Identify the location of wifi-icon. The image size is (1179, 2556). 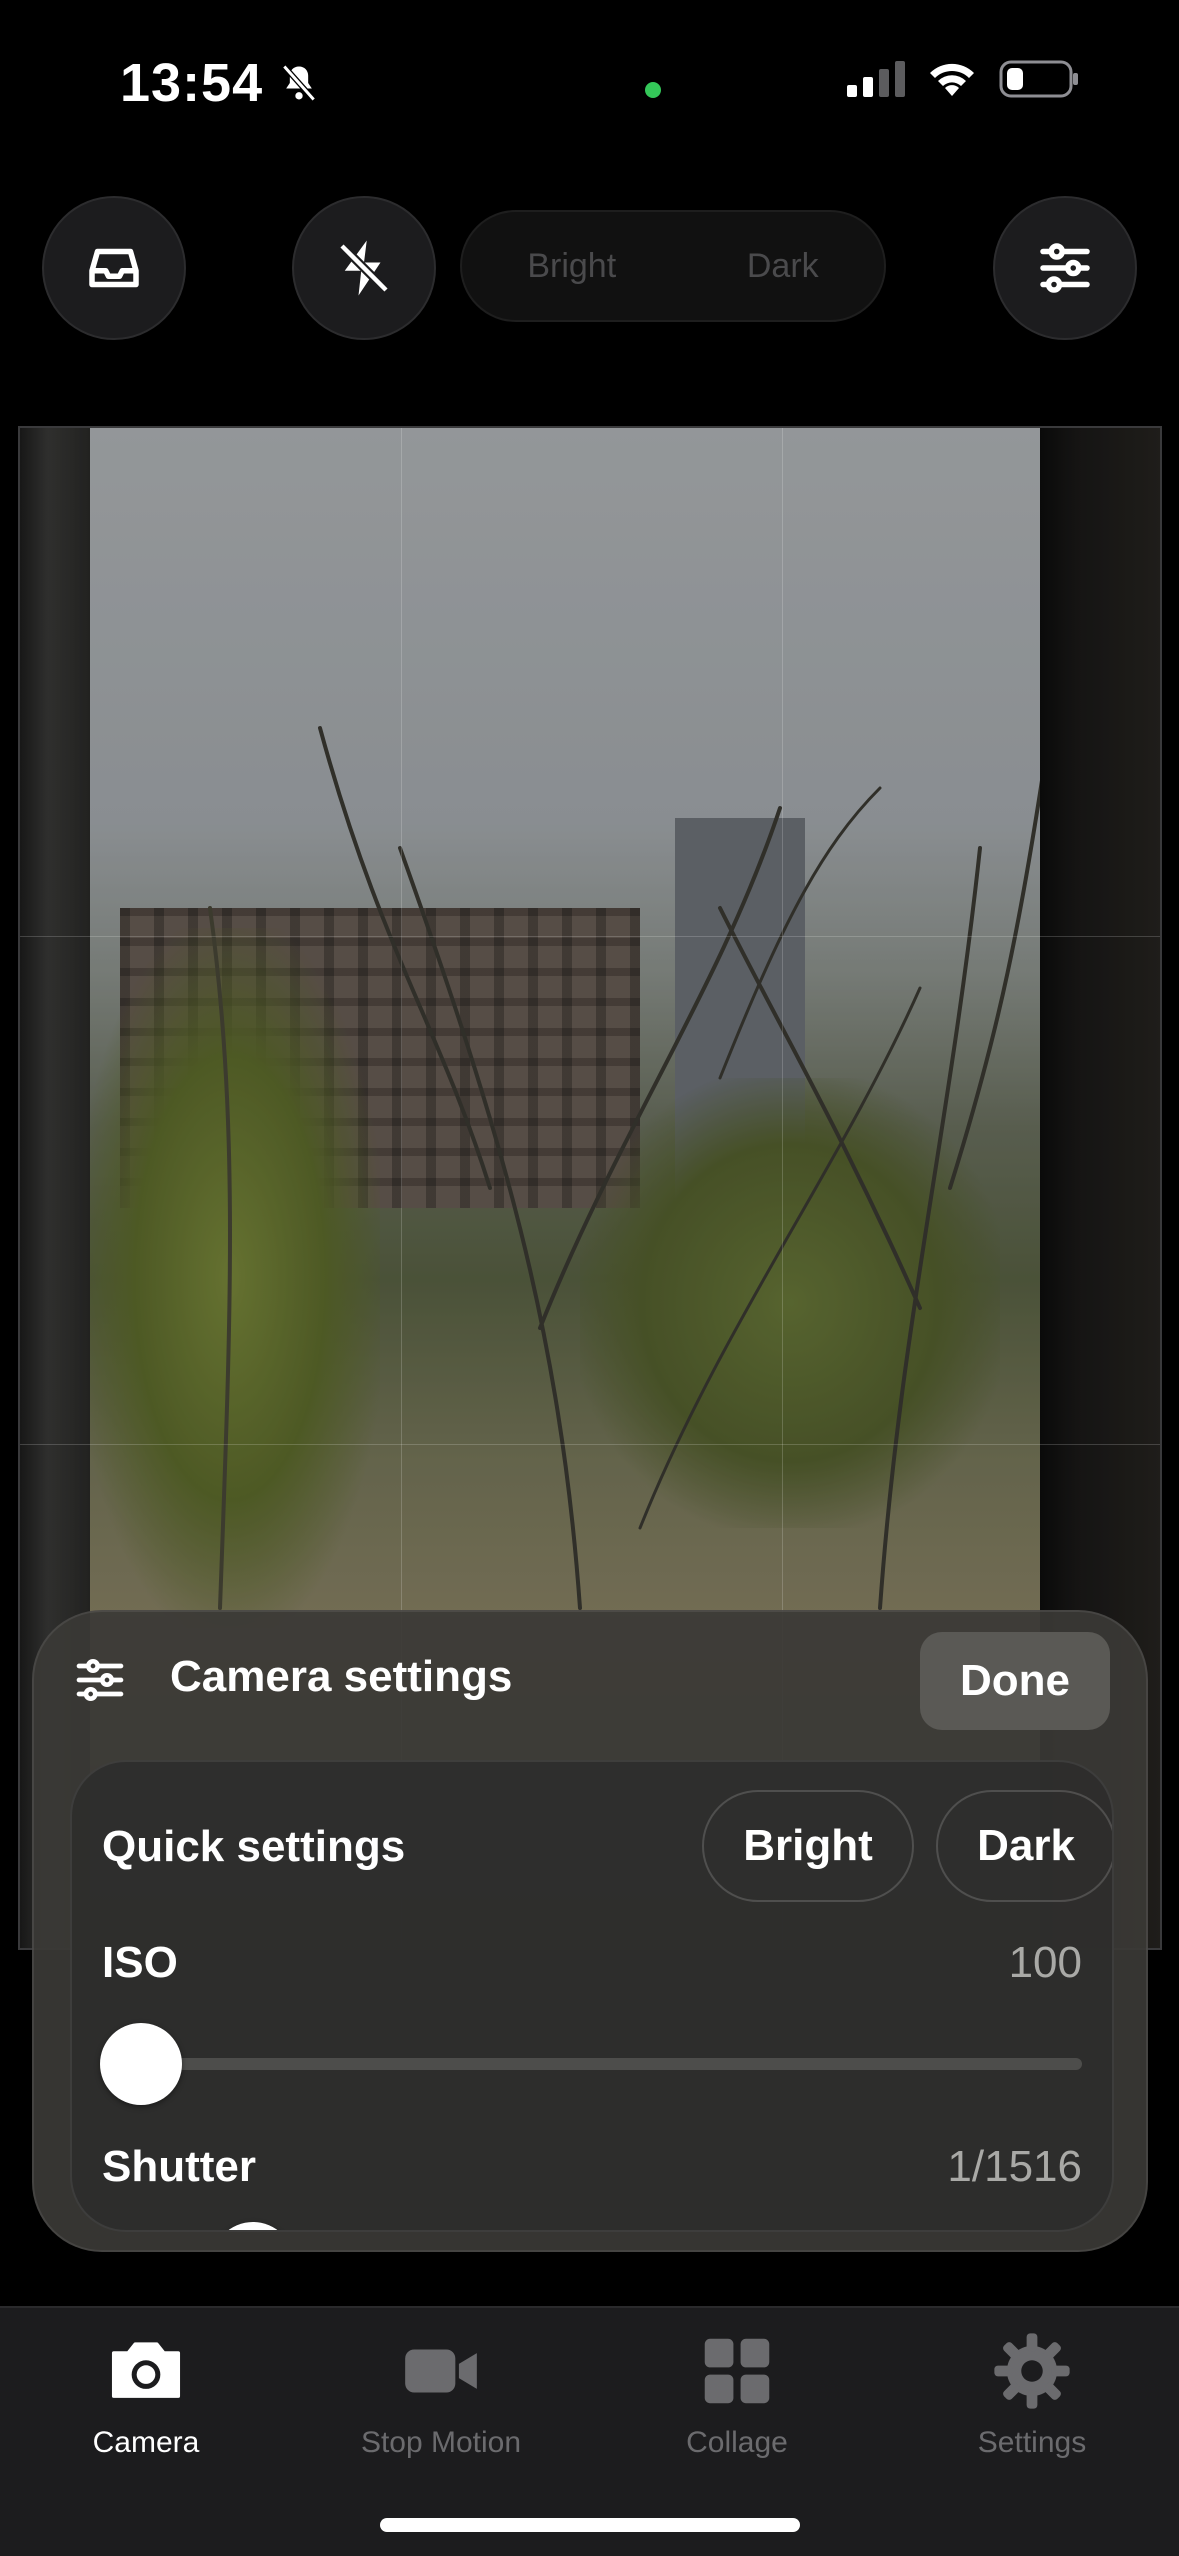
(952, 79).